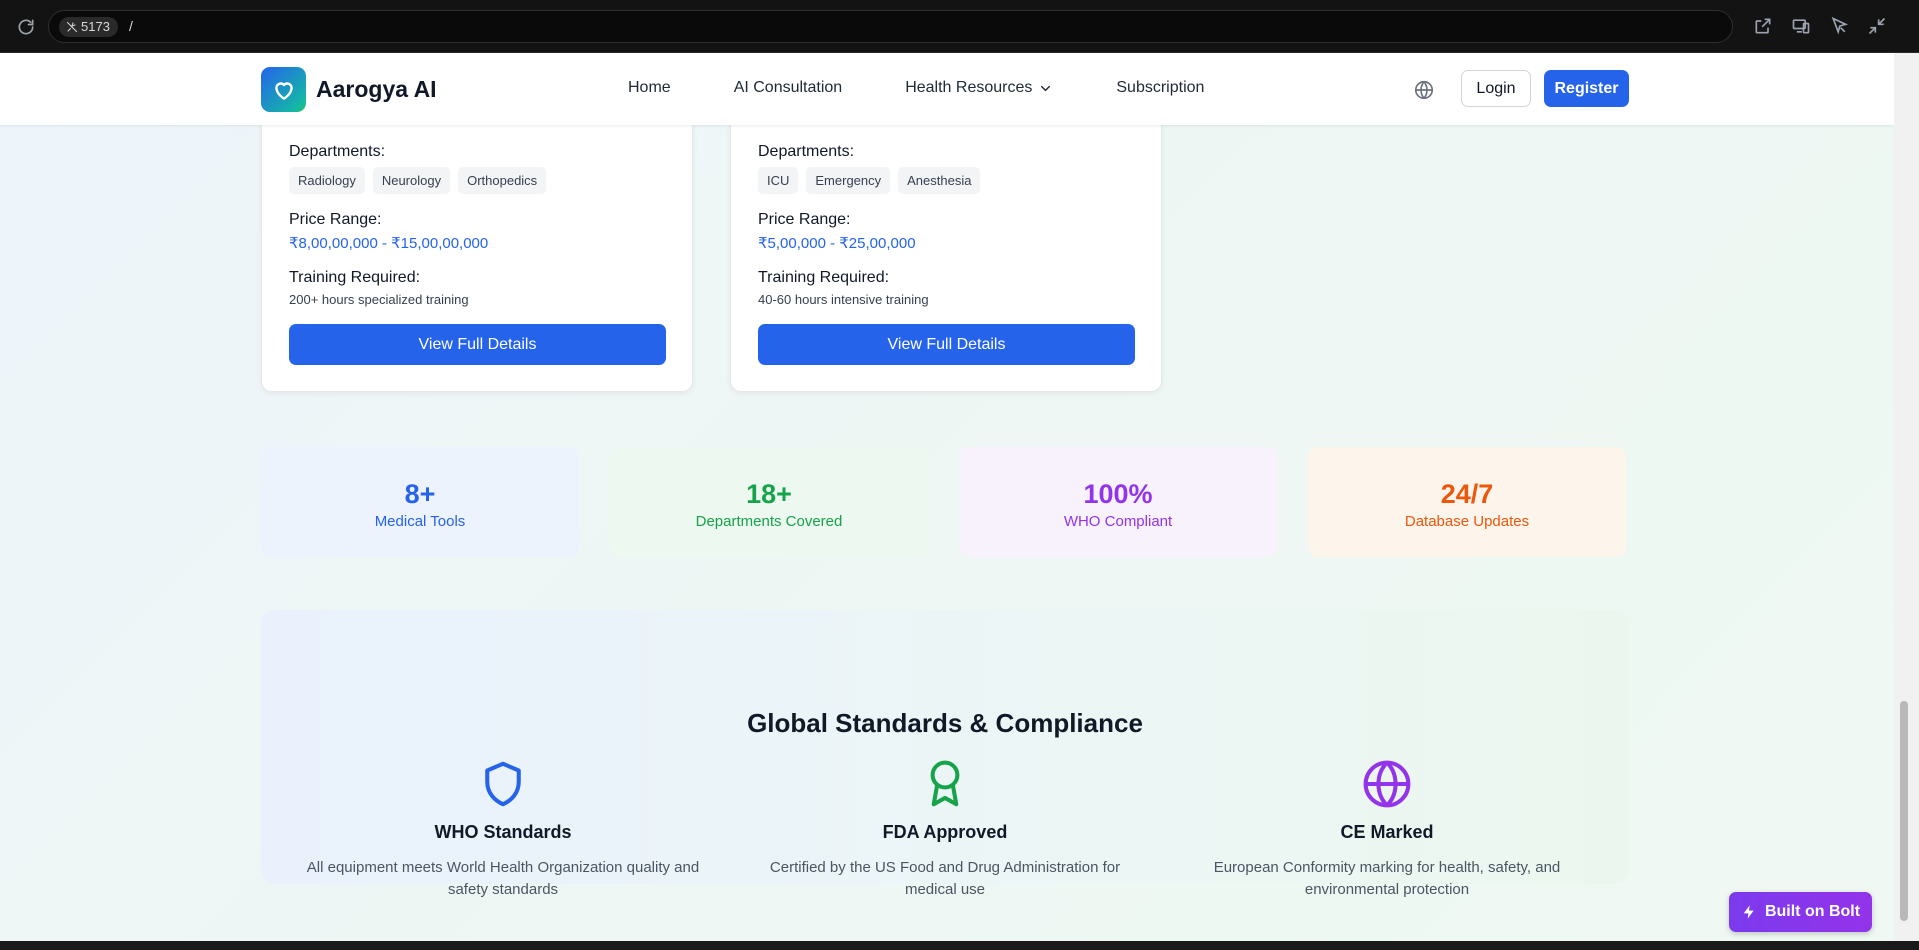  I want to click on shield-icon, so click(503, 784).